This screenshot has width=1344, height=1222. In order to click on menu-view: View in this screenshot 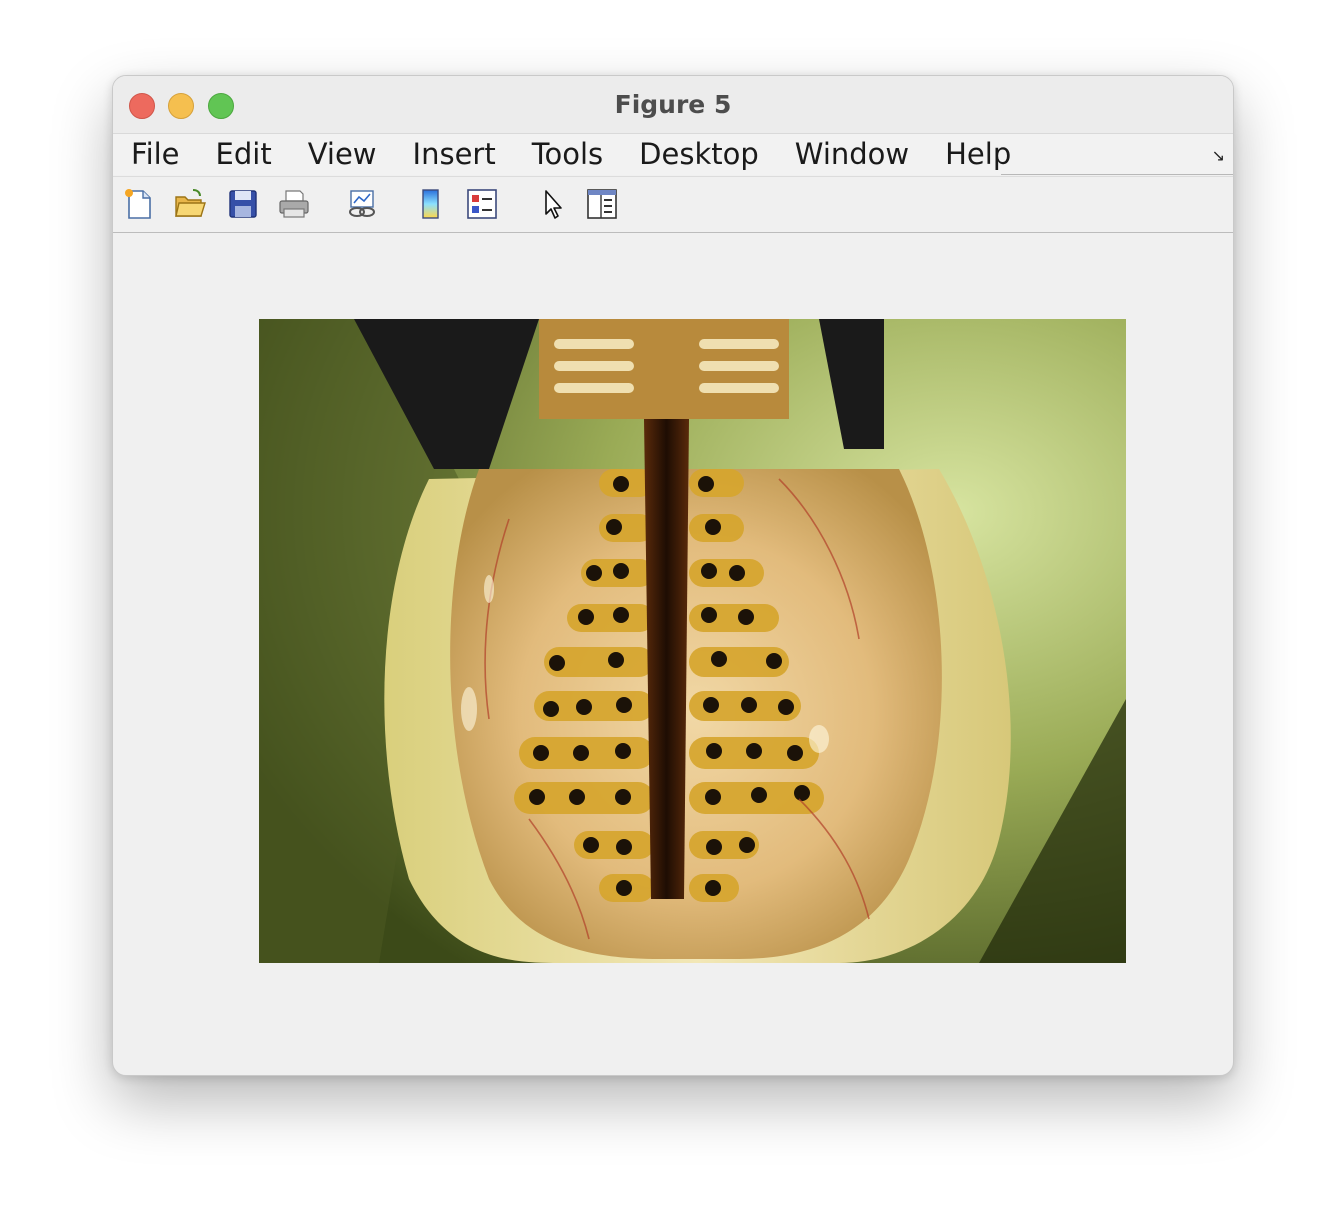, I will do `click(342, 154)`.